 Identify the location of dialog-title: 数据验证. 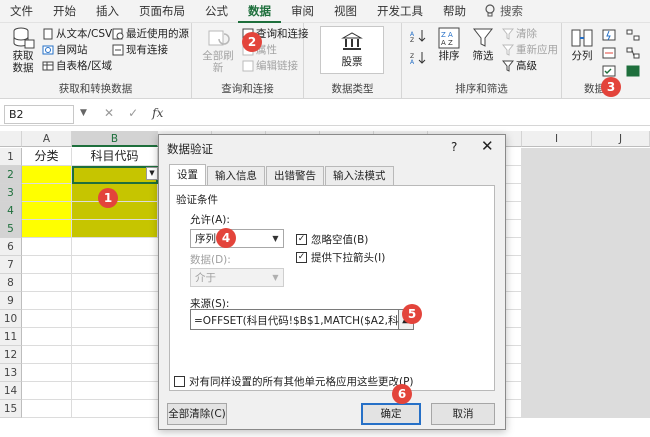
(190, 149).